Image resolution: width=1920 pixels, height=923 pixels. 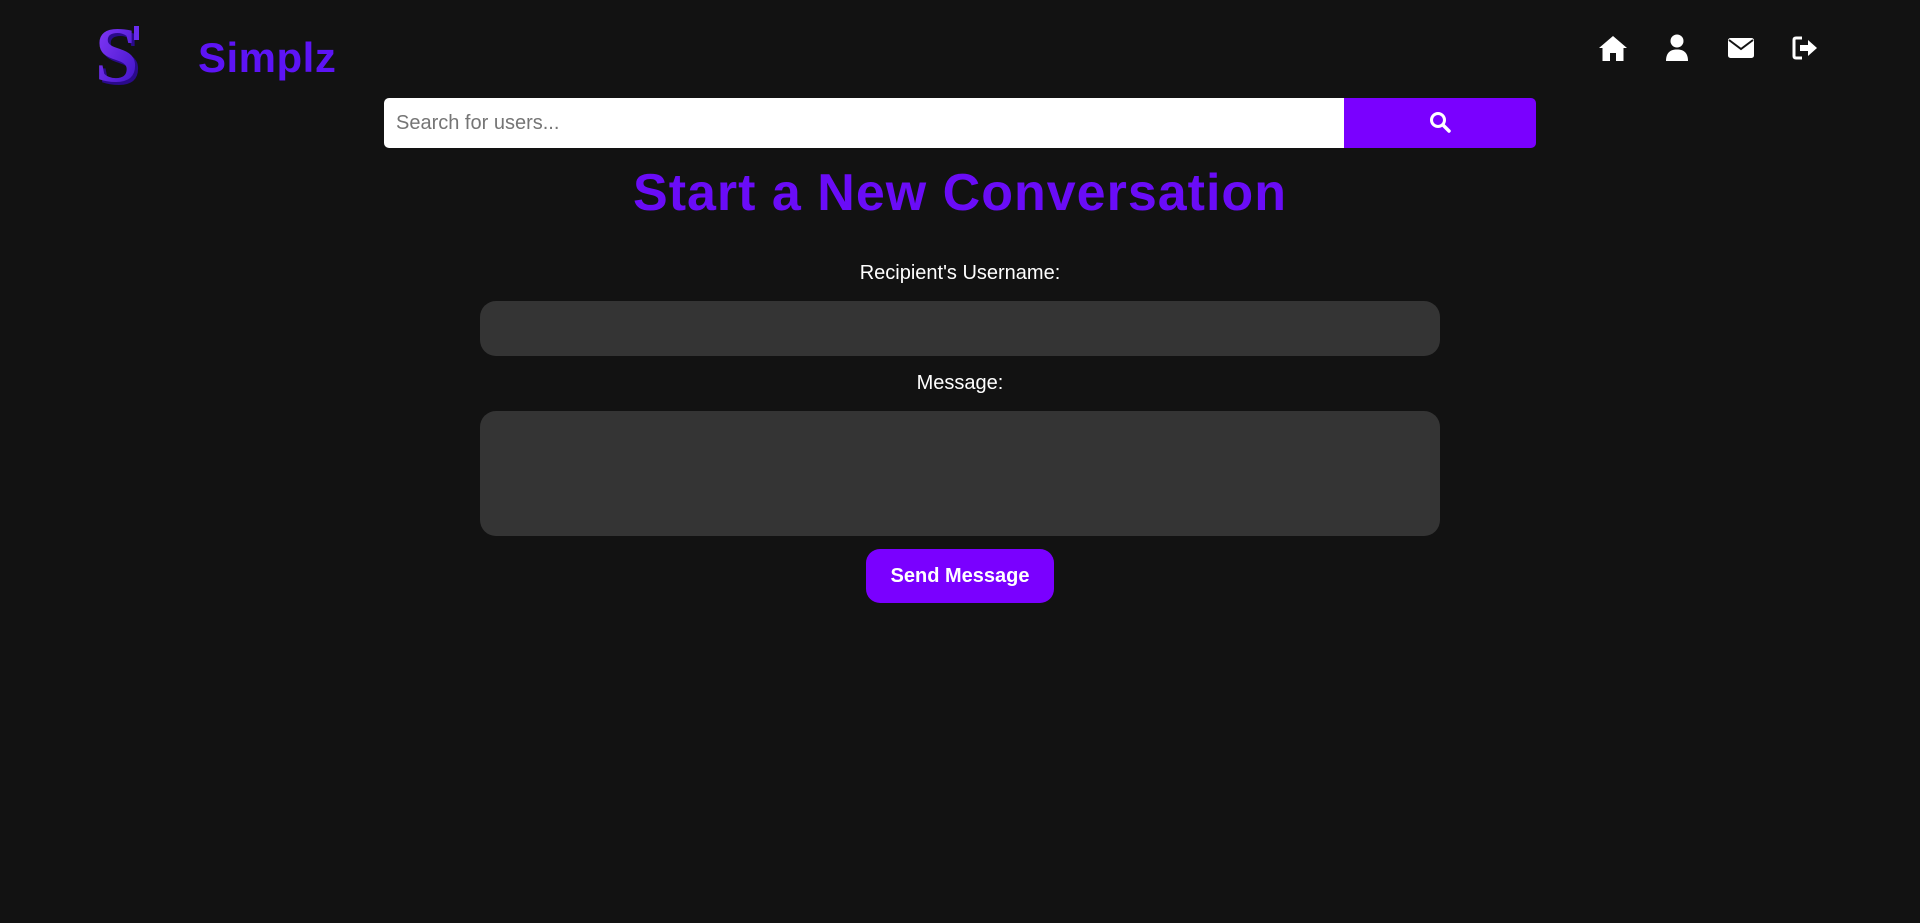 I want to click on message-textarea, so click(x=960, y=473).